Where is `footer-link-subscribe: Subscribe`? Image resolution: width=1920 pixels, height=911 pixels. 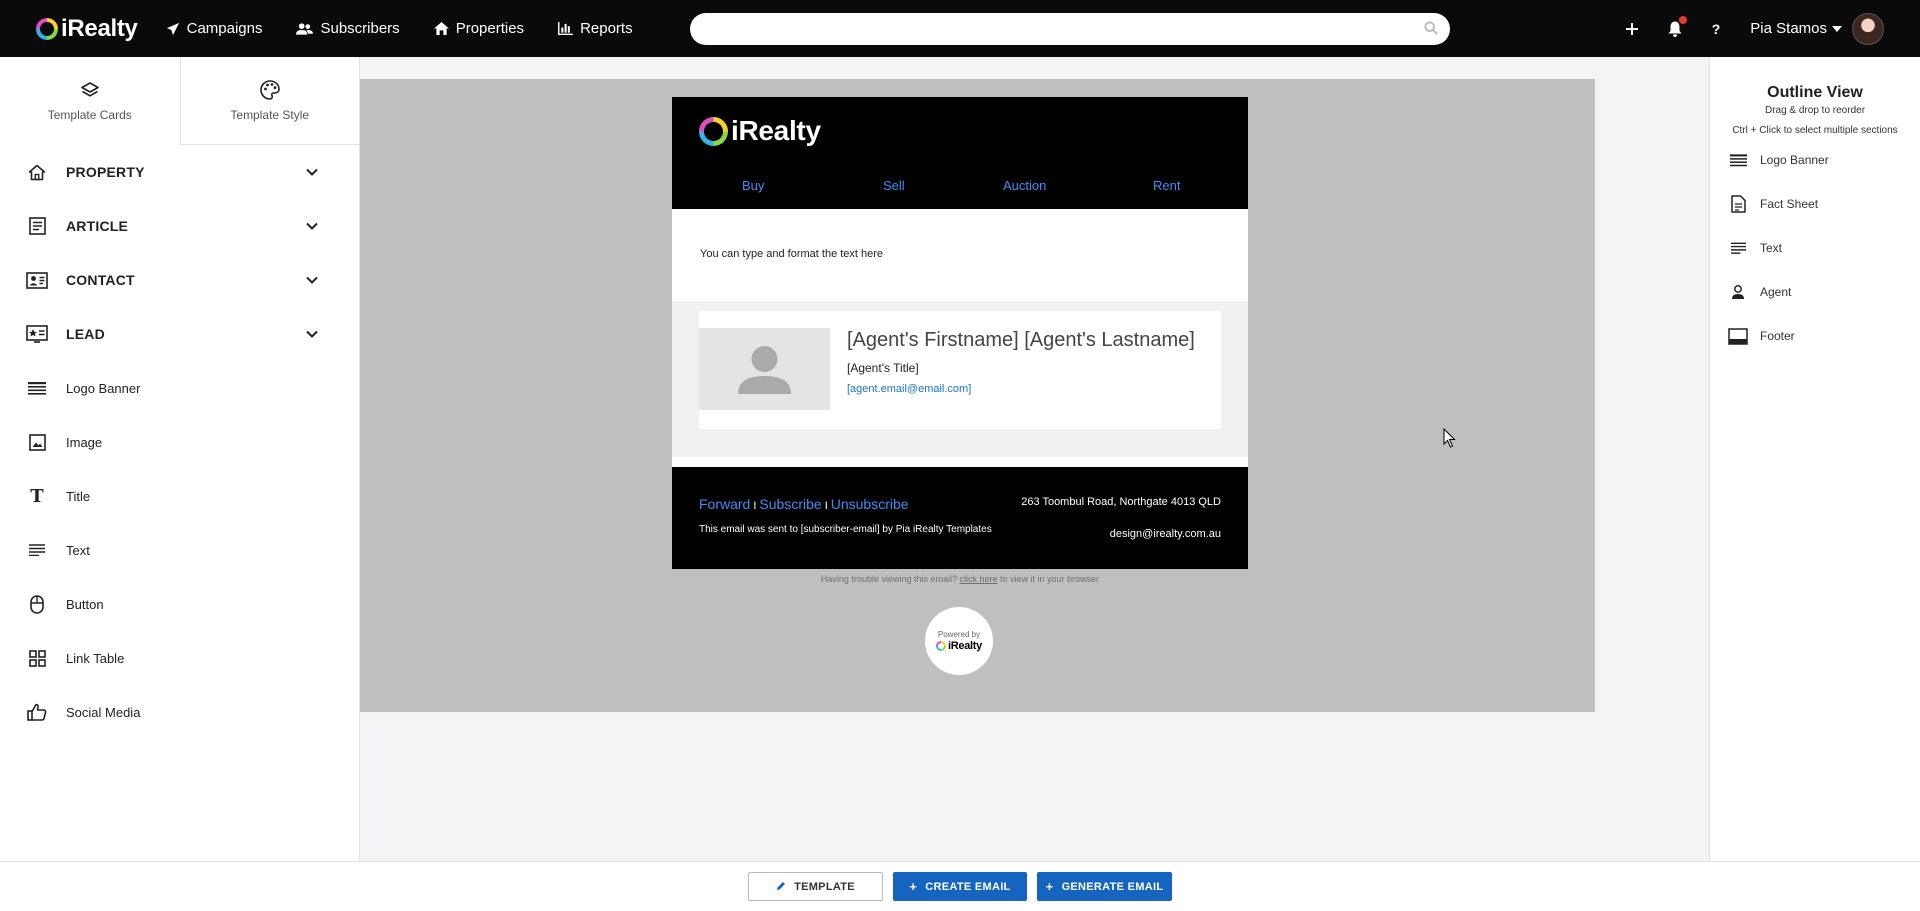
footer-link-subscribe: Subscribe is located at coordinates (790, 504).